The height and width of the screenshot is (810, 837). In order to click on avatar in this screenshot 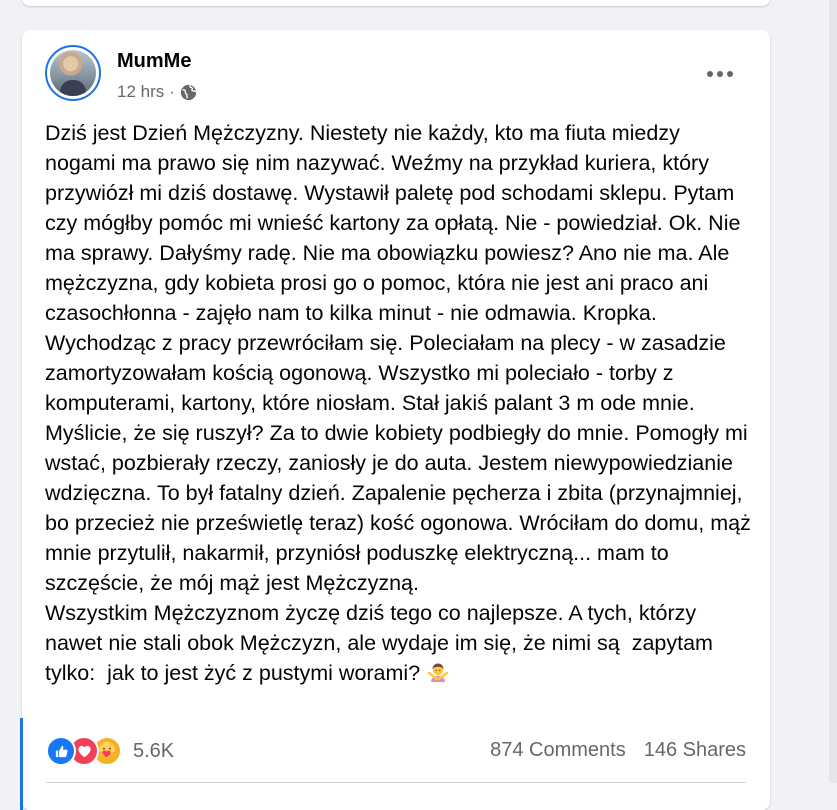, I will do `click(73, 73)`.